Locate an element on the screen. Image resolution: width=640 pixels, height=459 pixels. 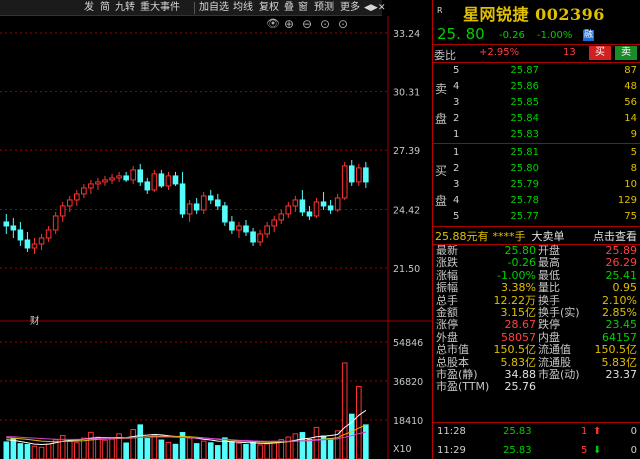
last-price: 25. 80 is located at coordinates (461, 34).